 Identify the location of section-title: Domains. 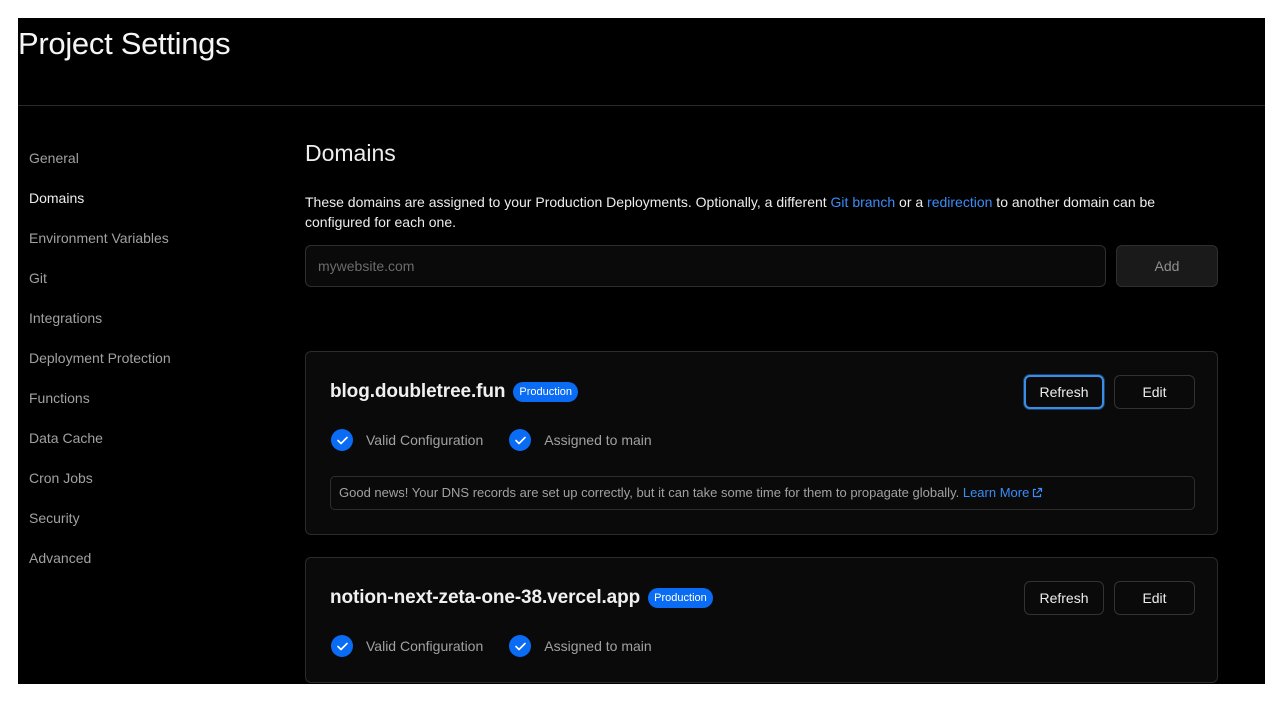
(350, 153).